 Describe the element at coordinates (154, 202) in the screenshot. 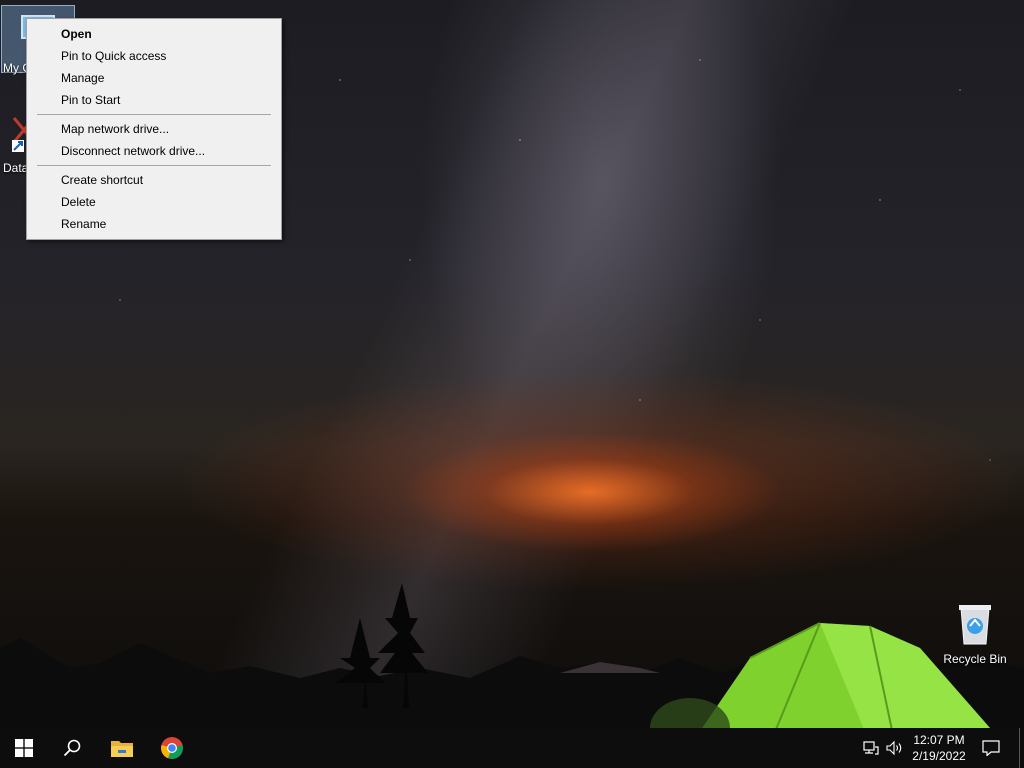

I see `menu-item-delete: Delete` at that location.